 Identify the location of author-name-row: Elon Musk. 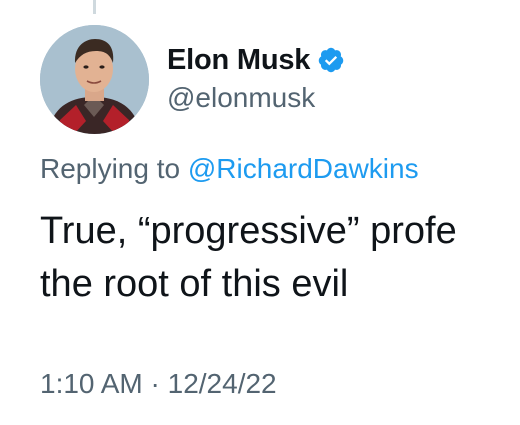
(256, 60).